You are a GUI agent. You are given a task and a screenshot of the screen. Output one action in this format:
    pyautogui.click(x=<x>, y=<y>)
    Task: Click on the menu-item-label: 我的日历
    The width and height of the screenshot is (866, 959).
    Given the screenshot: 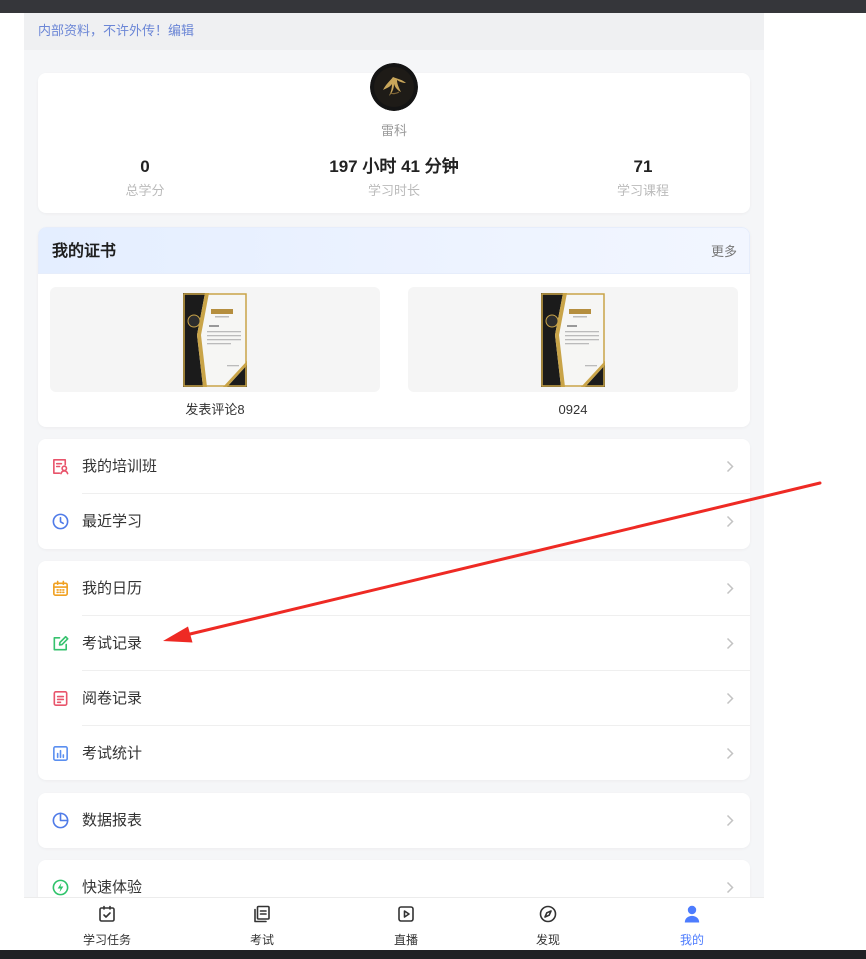 What is the action you would take?
    pyautogui.click(x=112, y=588)
    